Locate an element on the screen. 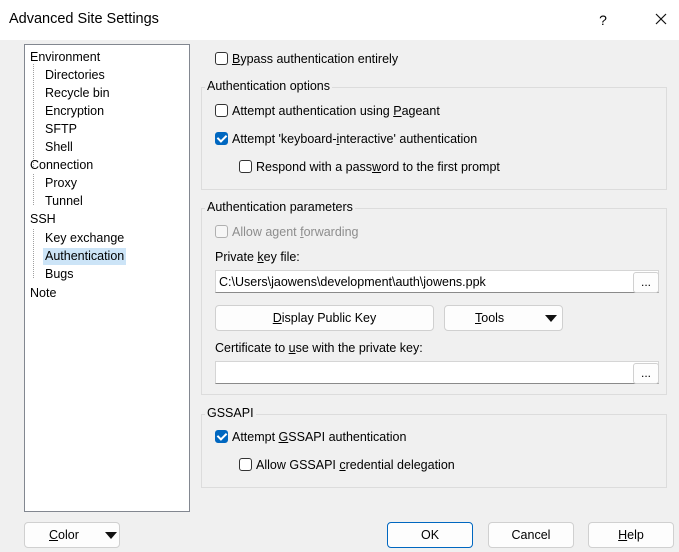 This screenshot has width=679, height=552. tree-item-authentication: Authentication is located at coordinates (85, 256).